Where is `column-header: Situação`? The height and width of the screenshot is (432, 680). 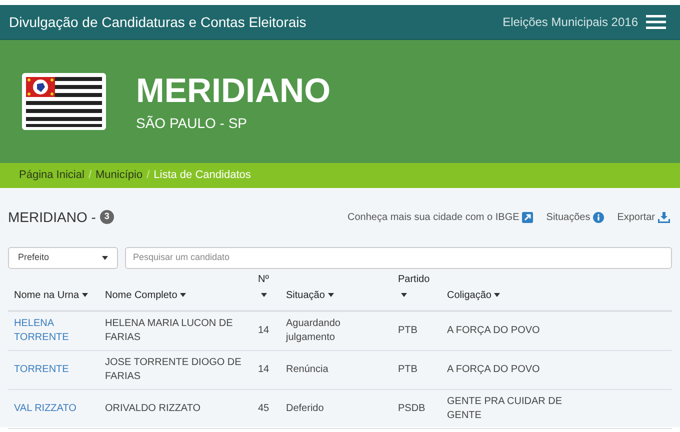 column-header: Situação is located at coordinates (336, 291).